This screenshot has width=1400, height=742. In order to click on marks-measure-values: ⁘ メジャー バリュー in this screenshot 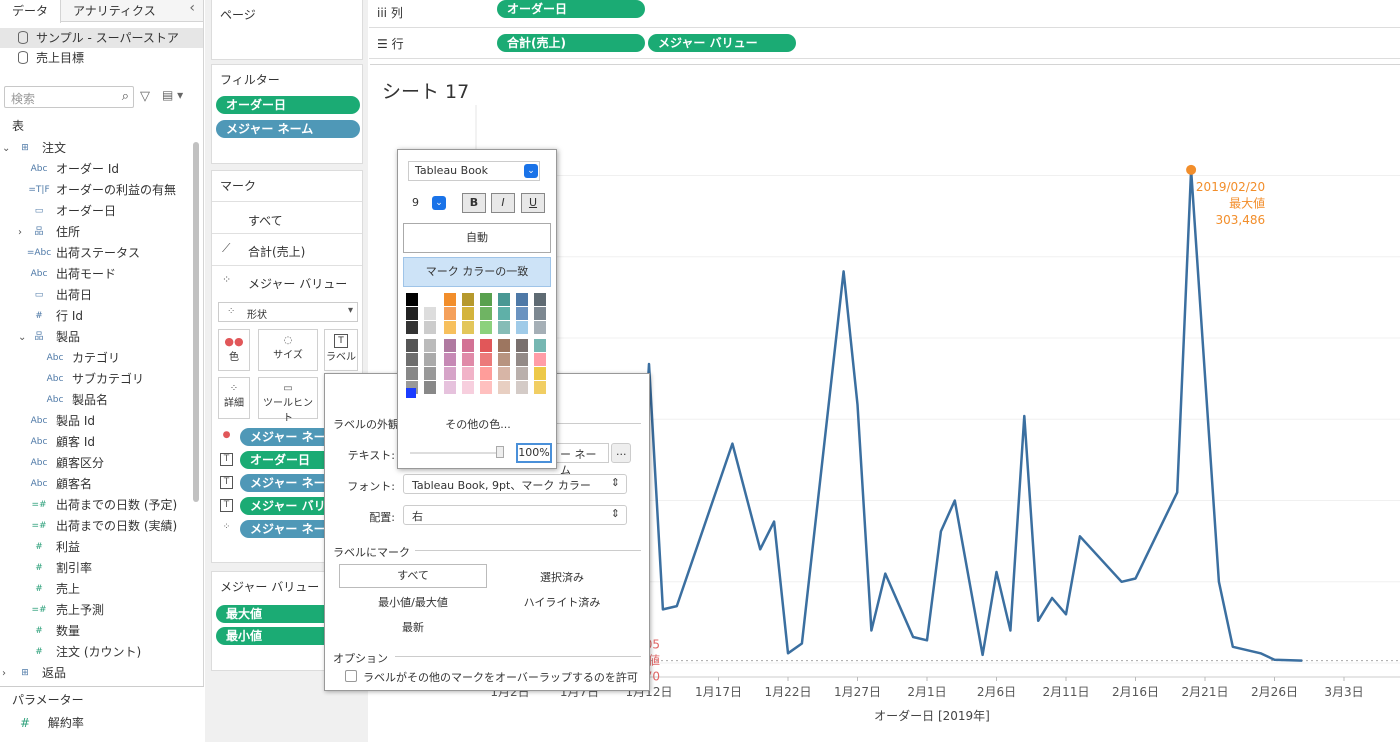, I will do `click(287, 280)`.